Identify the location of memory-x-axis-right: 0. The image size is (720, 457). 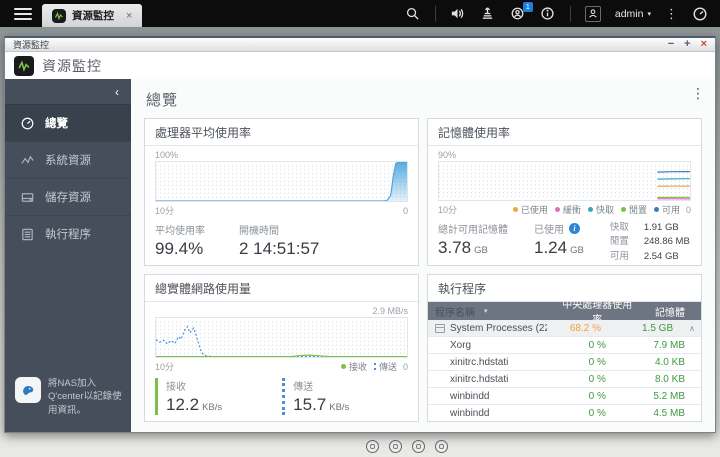
(688, 209).